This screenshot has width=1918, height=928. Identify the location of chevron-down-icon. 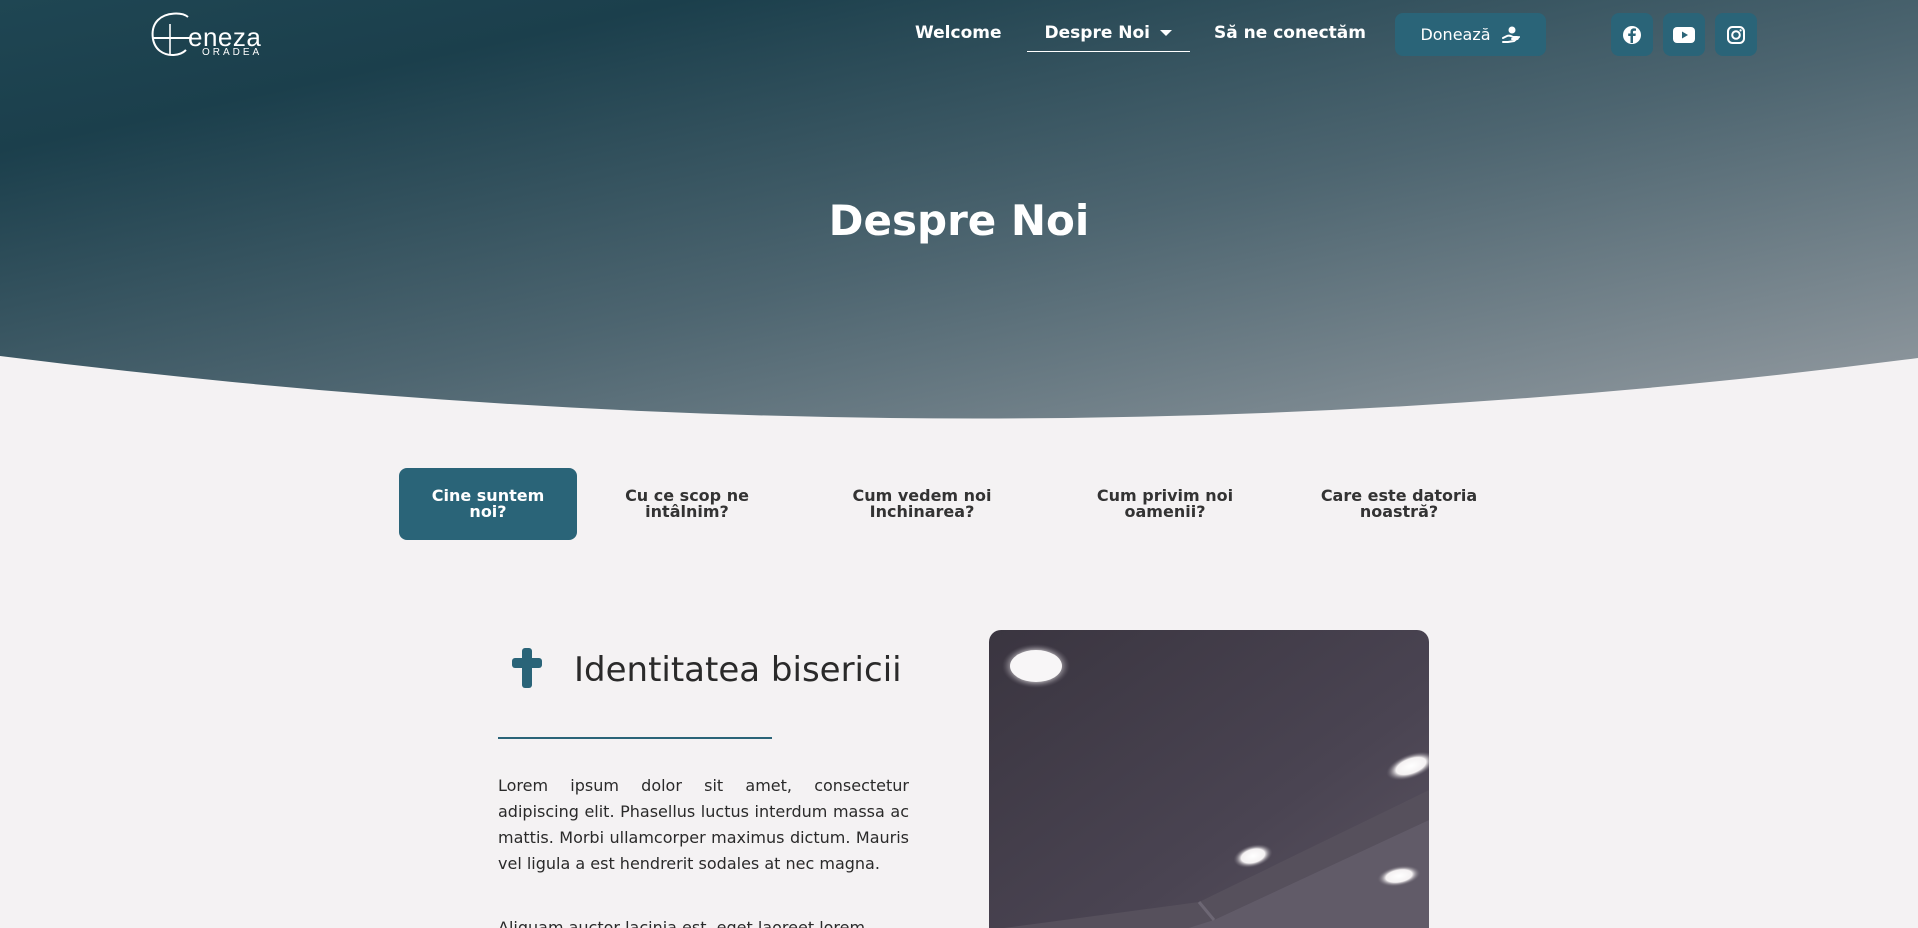
(1166, 32).